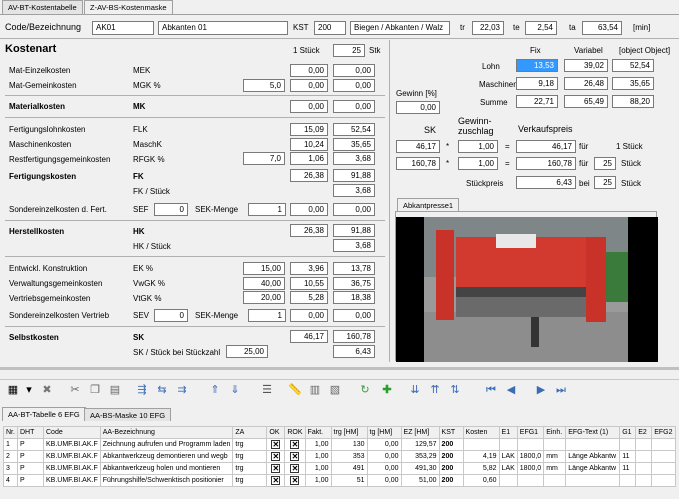 The height and width of the screenshot is (499, 679). Describe the element at coordinates (267, 315) in the screenshot. I see `sev-menge: 1` at that location.